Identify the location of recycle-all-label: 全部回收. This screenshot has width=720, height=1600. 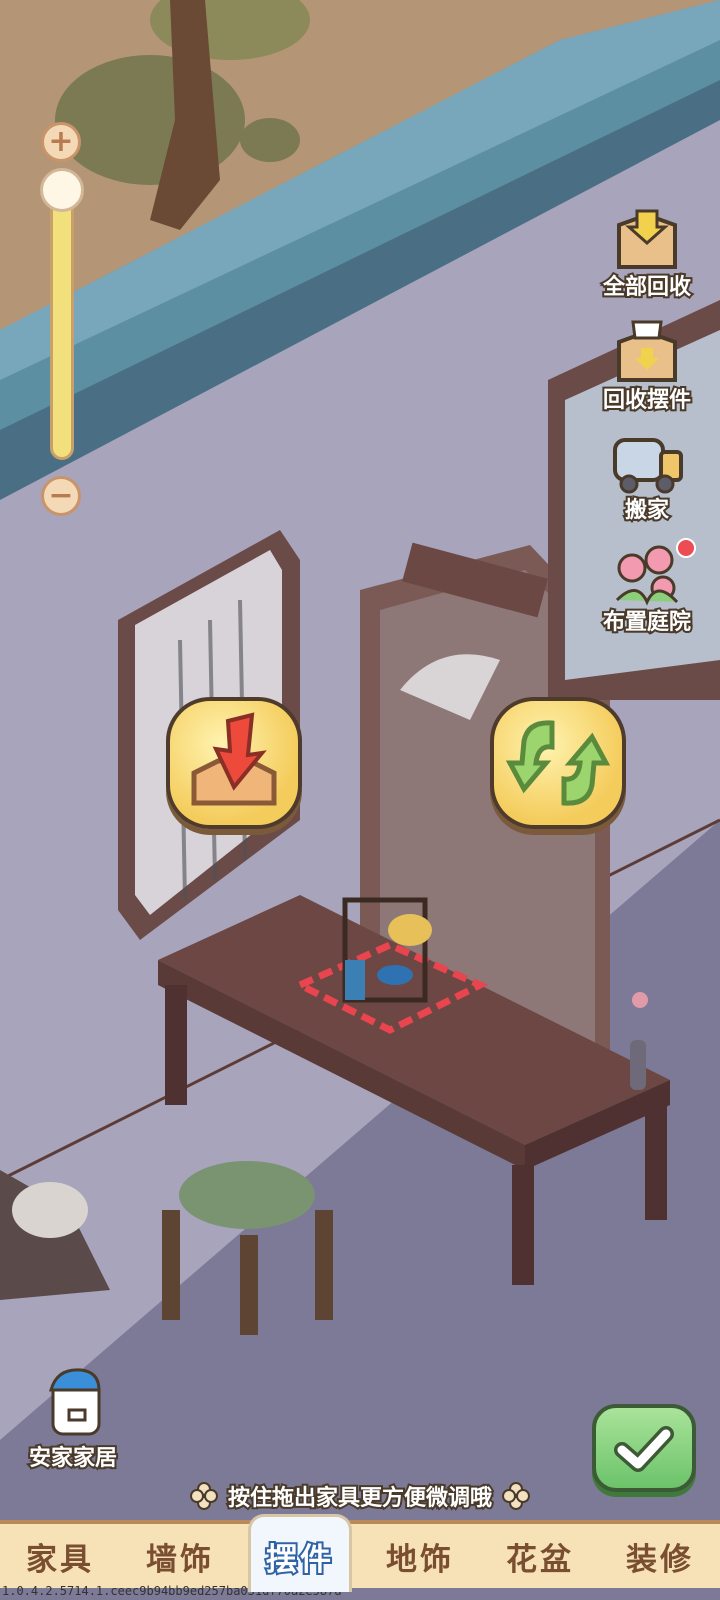
(647, 287).